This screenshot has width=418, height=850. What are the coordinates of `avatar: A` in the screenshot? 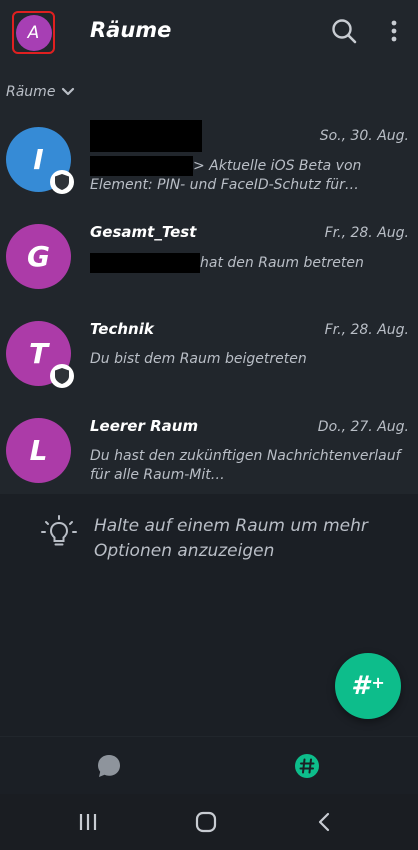 It's located at (33, 32).